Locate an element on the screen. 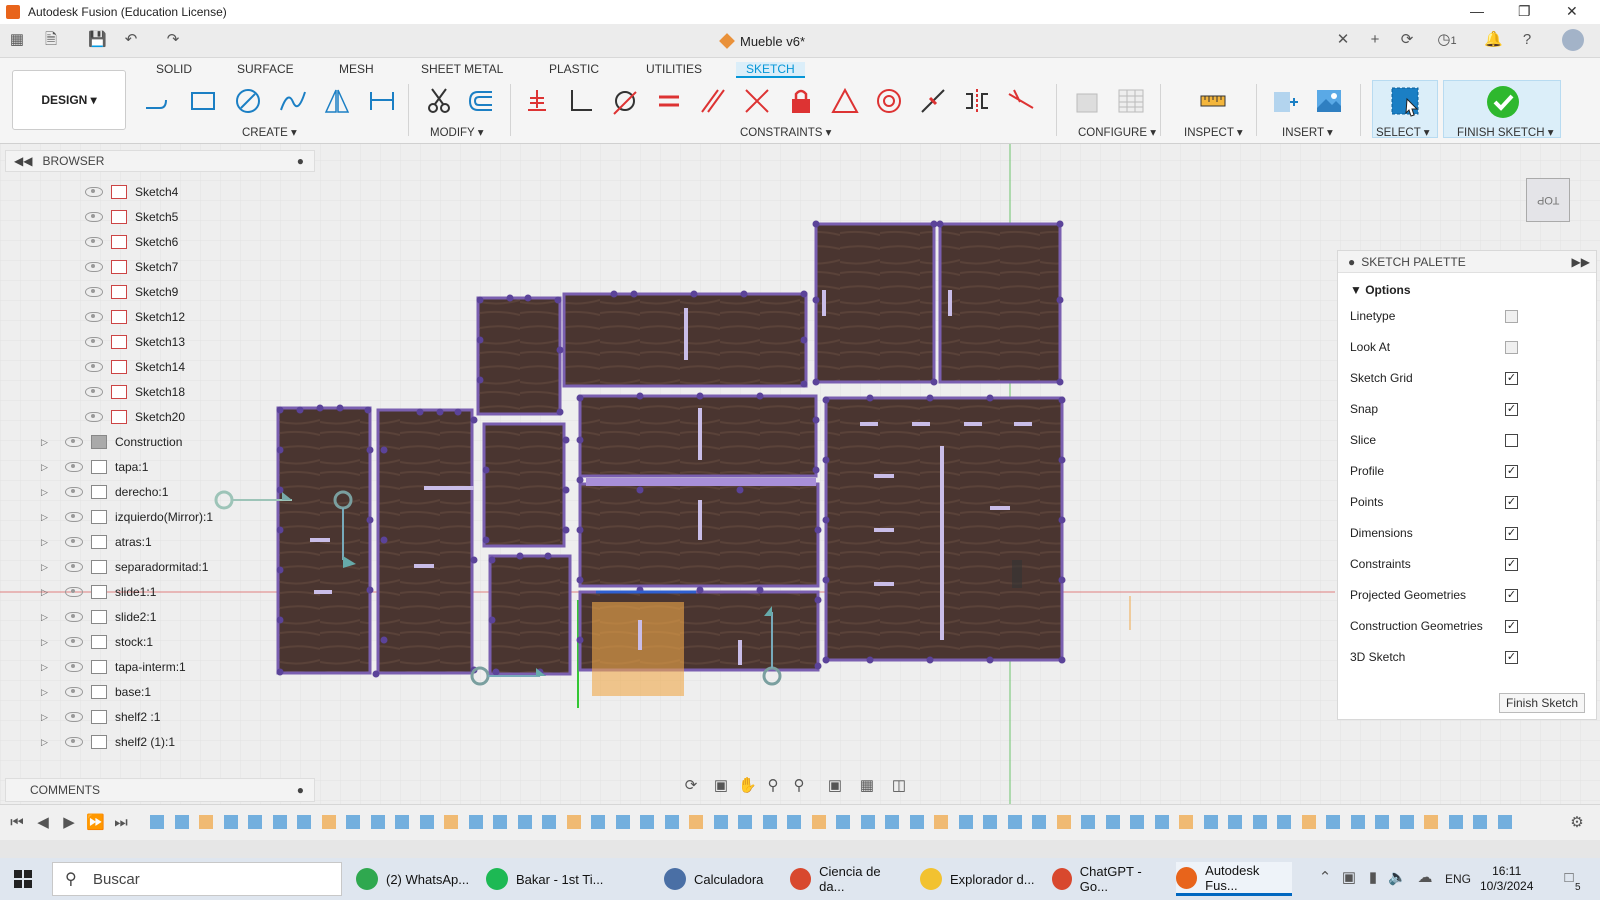 The height and width of the screenshot is (900, 1600). timeline-play-icon: ▶ is located at coordinates (69, 823).